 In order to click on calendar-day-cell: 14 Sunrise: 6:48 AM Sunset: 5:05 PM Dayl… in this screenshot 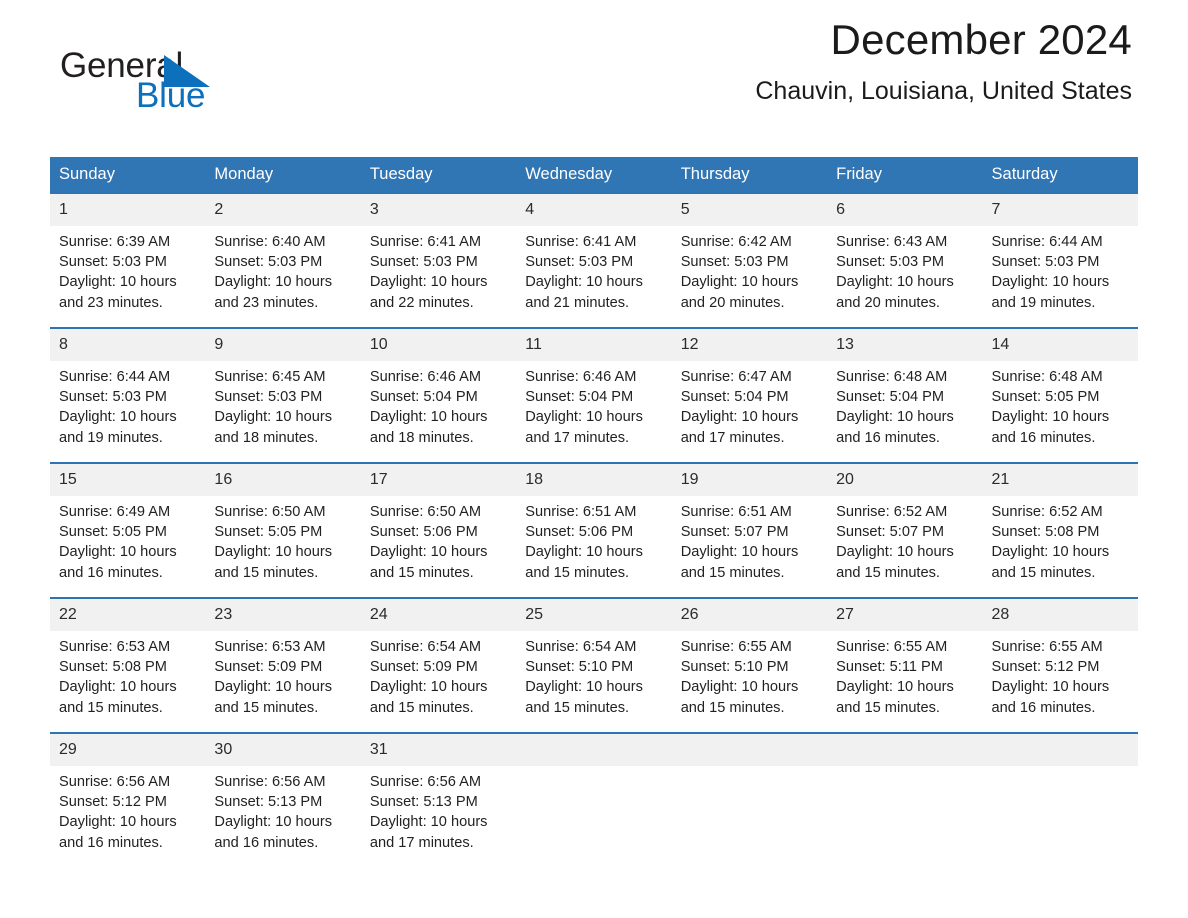, I will do `click(1060, 395)`.